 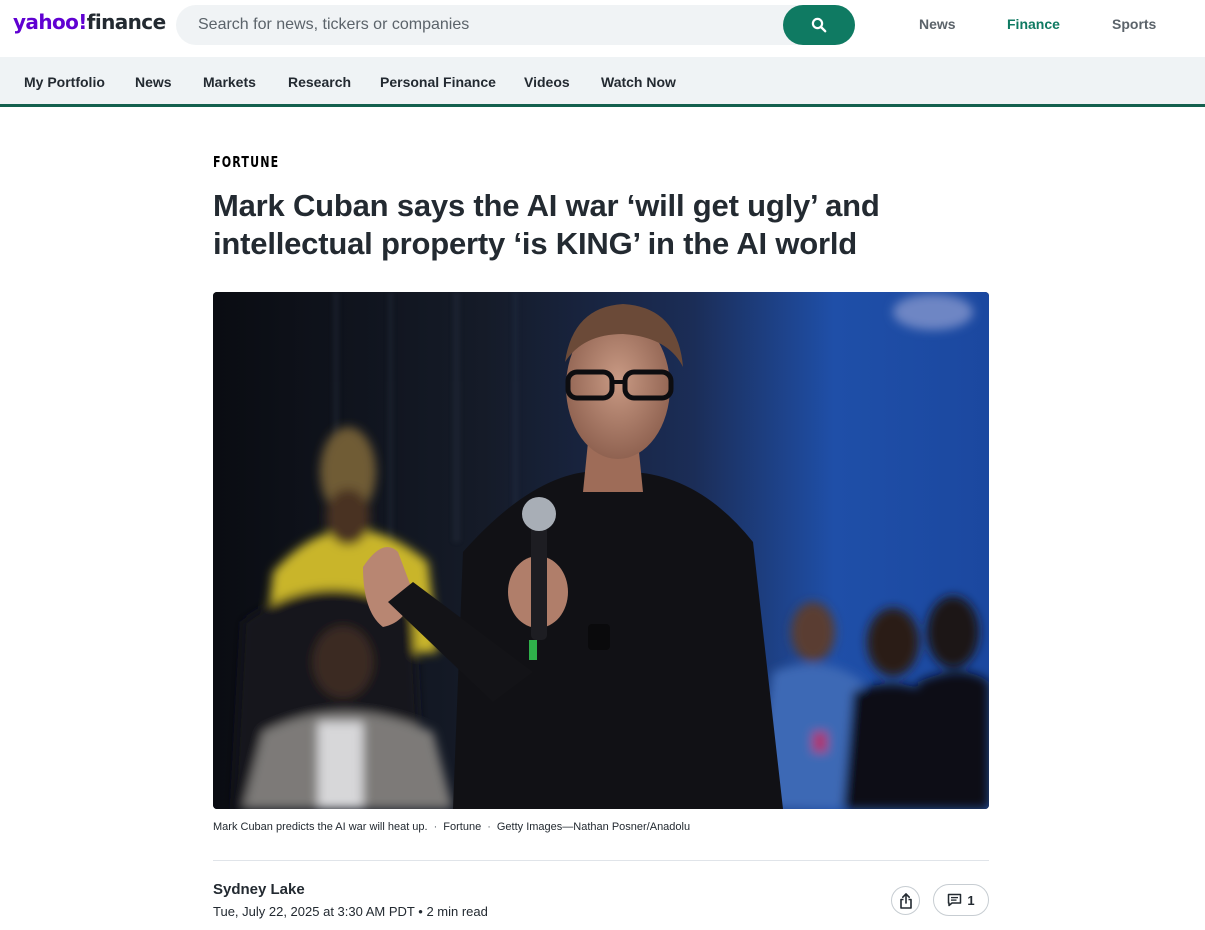 I want to click on read-time: 2 min read, so click(x=457, y=911).